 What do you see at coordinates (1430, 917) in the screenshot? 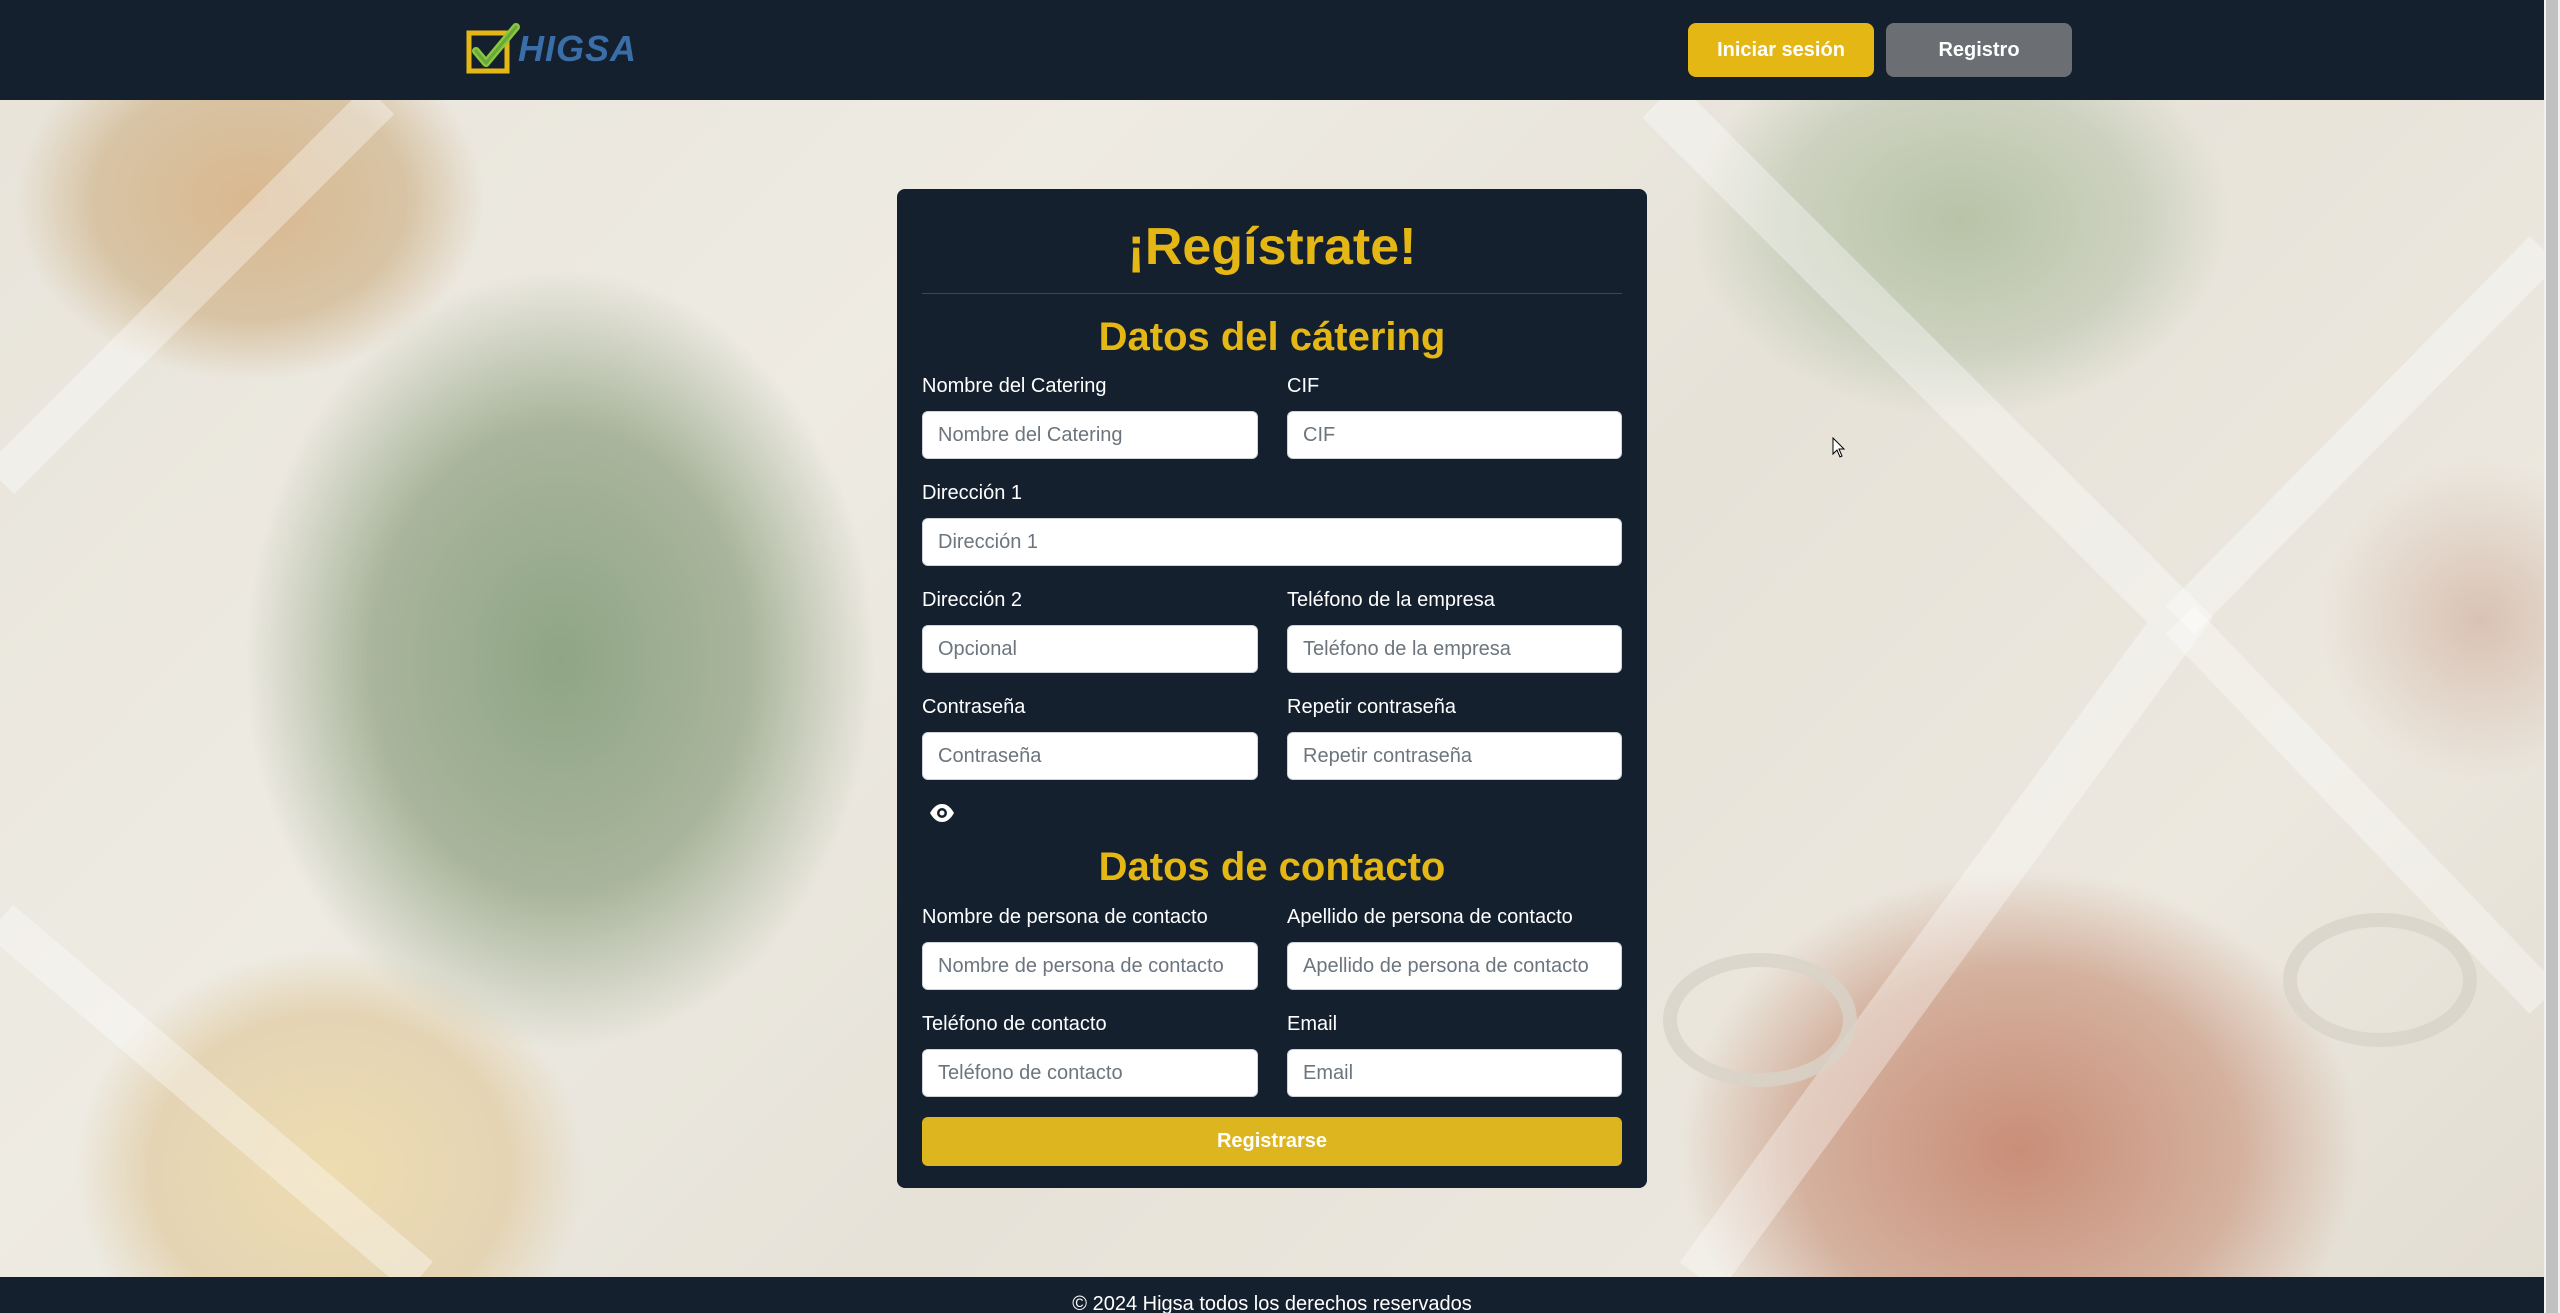
I see `contact-surname-label: Apellido de persona de contacto` at bounding box center [1430, 917].